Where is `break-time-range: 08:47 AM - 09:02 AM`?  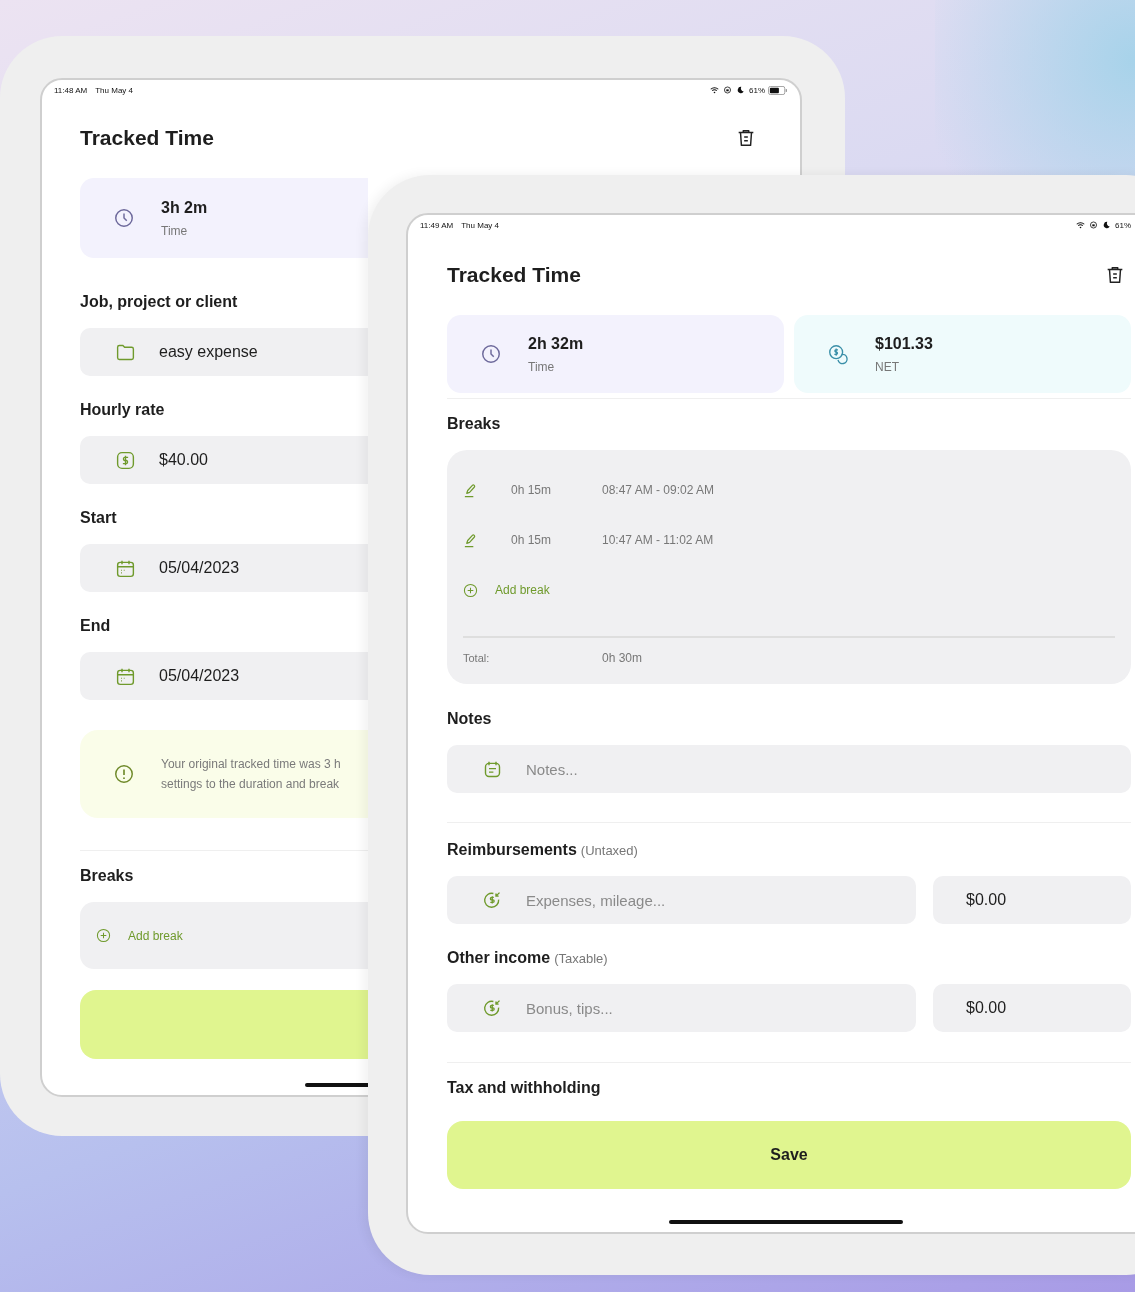 break-time-range: 08:47 AM - 09:02 AM is located at coordinates (658, 490).